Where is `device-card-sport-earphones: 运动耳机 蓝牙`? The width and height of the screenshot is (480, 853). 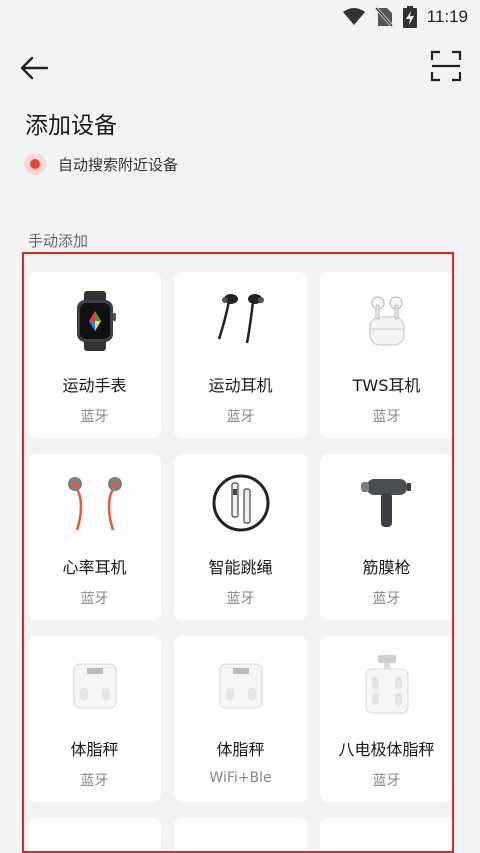 device-card-sport-earphones: 运动耳机 蓝牙 is located at coordinates (240, 355).